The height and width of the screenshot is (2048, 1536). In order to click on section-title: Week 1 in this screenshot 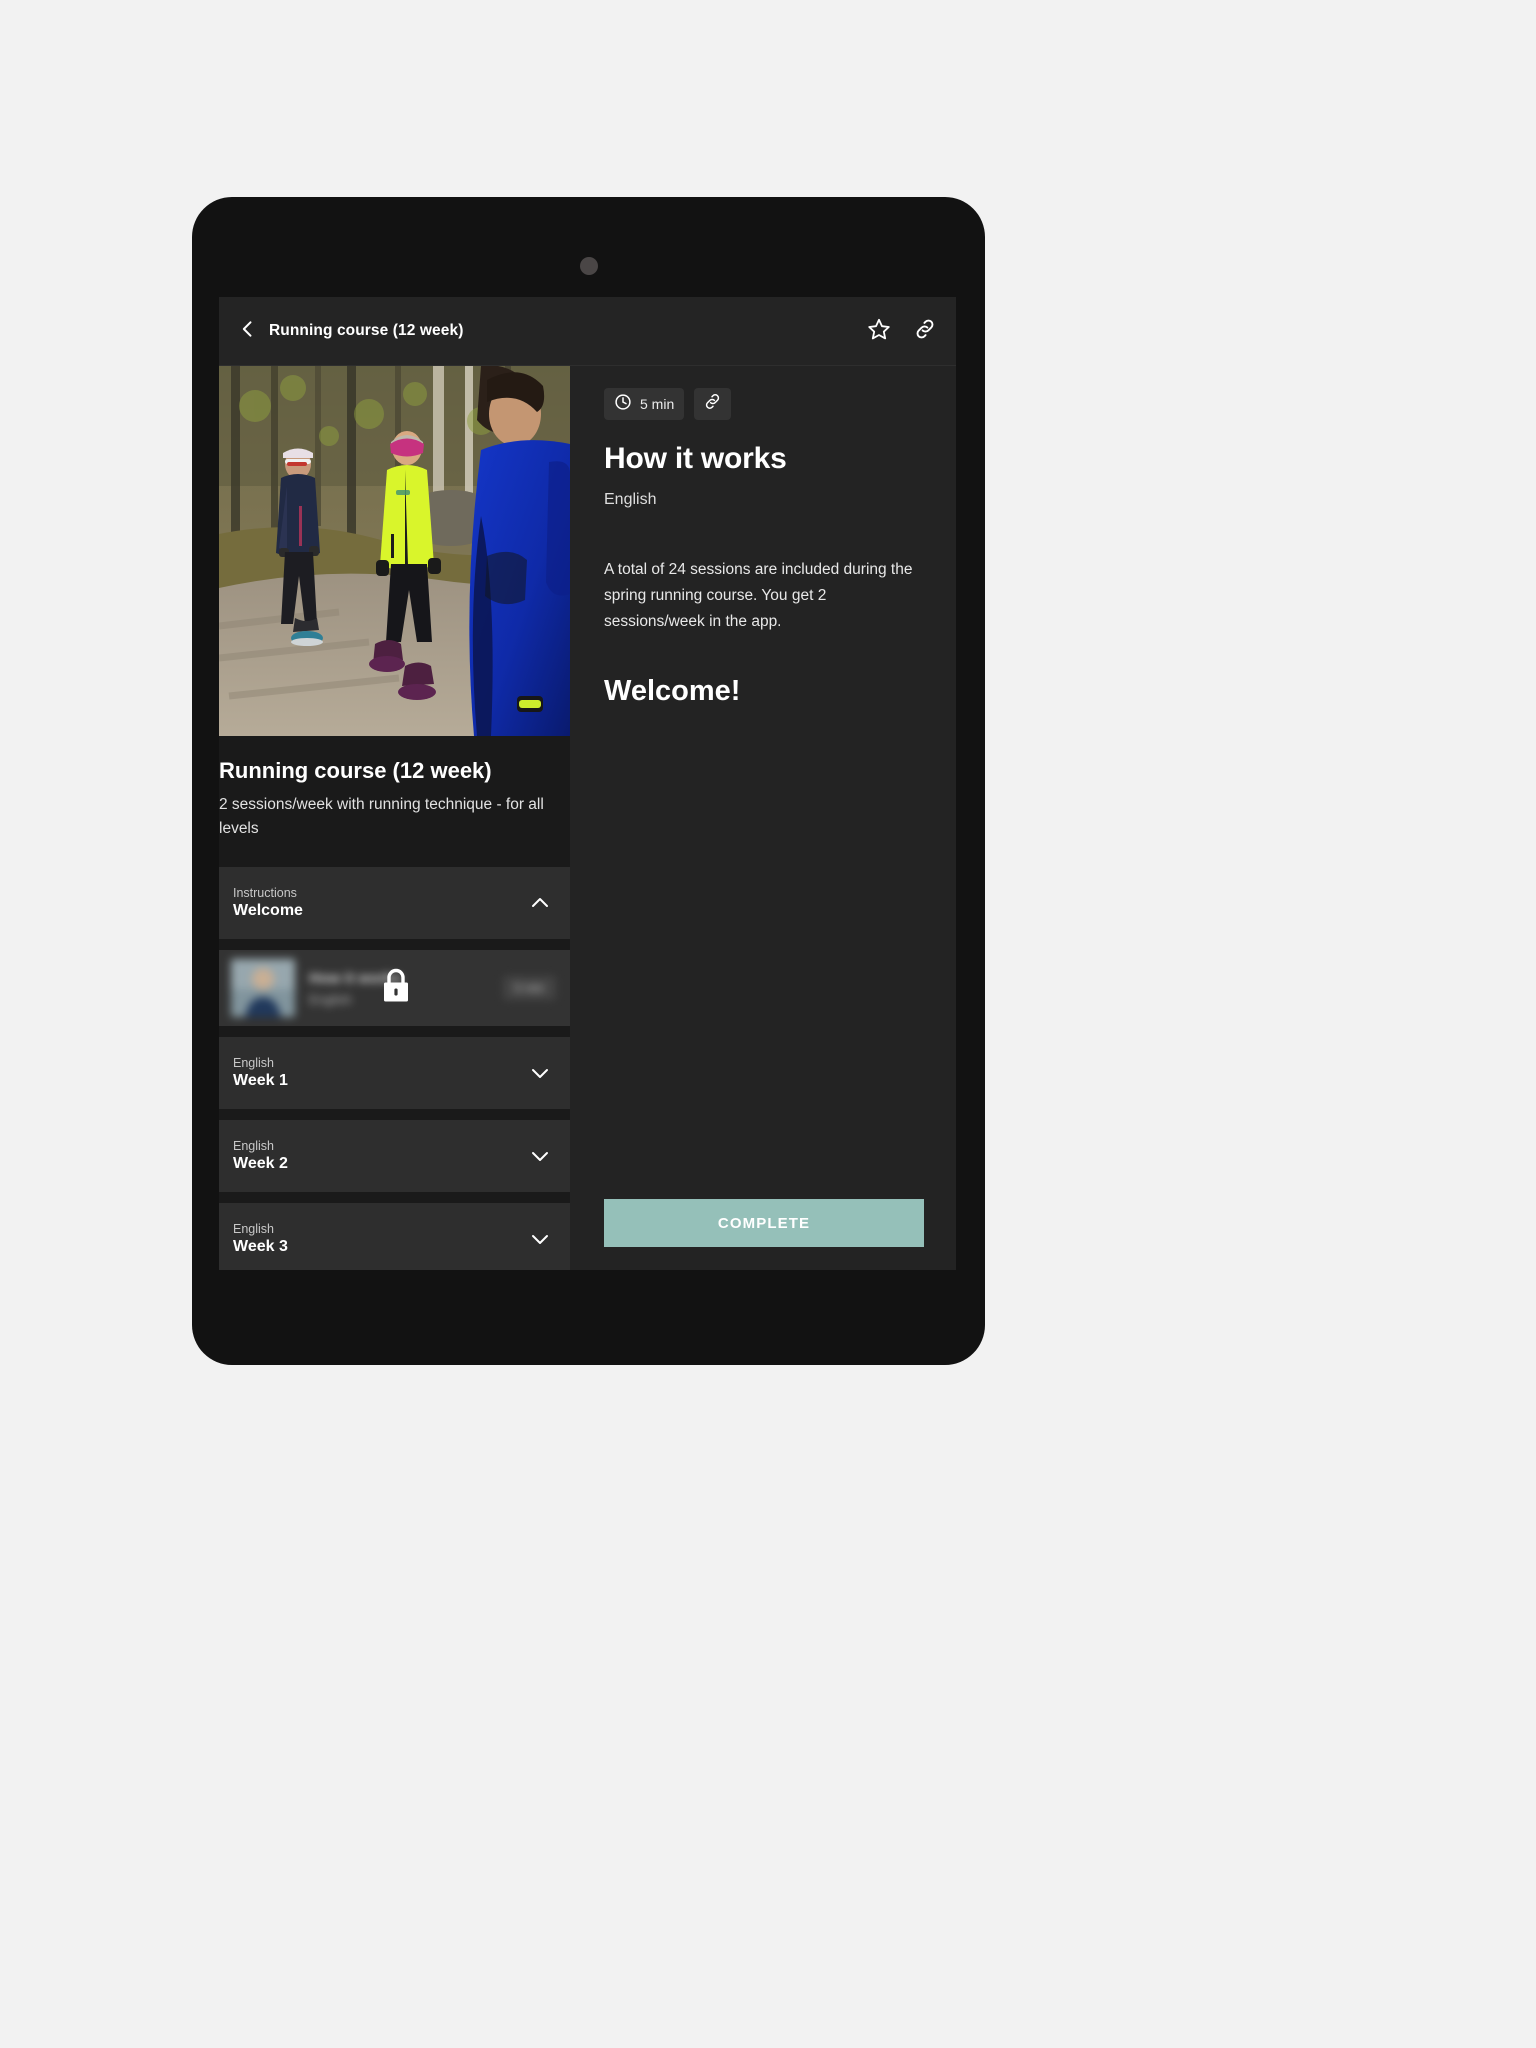, I will do `click(260, 1081)`.